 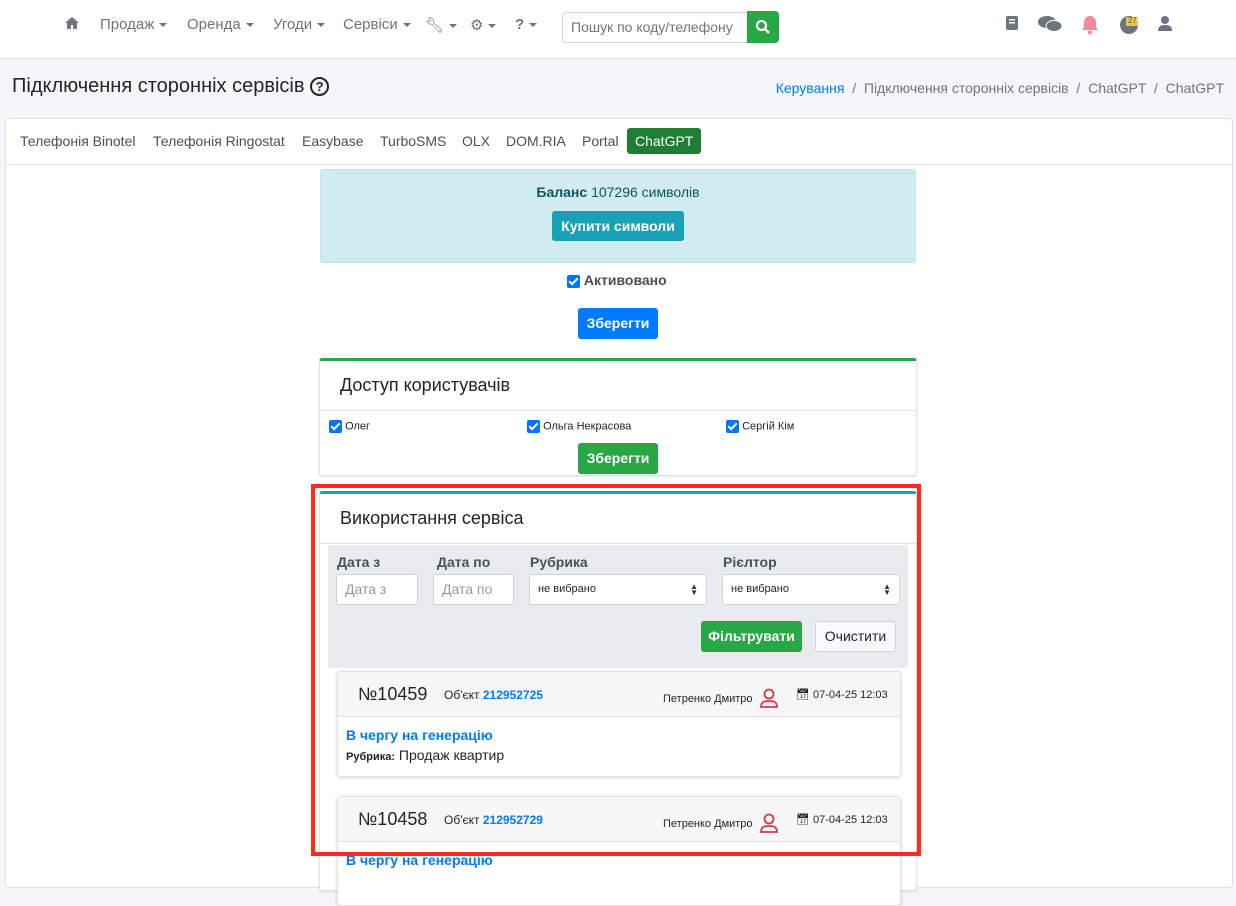 I want to click on breadcrumb-item: Підключення сторонніх сервісів, so click(x=966, y=88).